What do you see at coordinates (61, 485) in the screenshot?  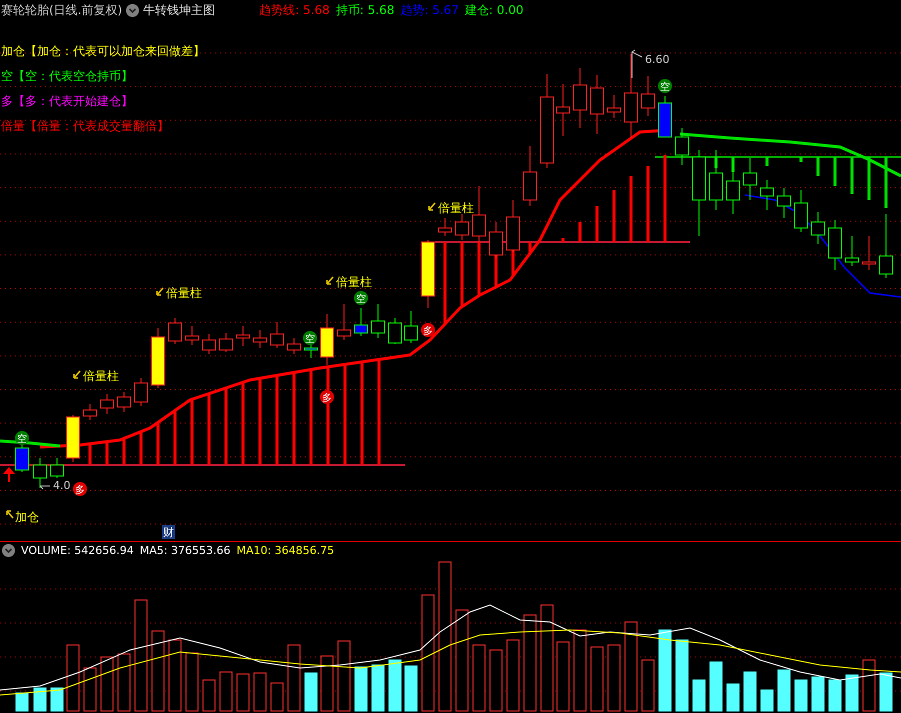 I see `low-price-label: 4.0` at bounding box center [61, 485].